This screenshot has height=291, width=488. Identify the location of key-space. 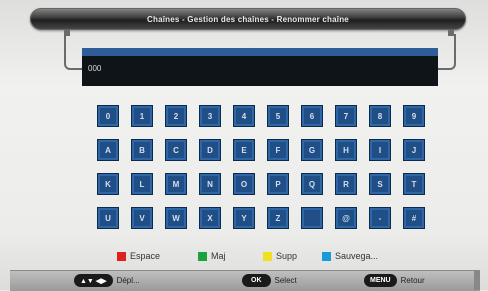
(312, 218).